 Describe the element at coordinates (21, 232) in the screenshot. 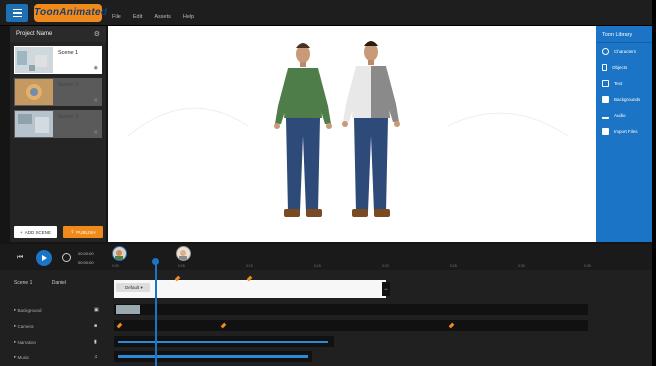

I see `plus-icon: +` at that location.